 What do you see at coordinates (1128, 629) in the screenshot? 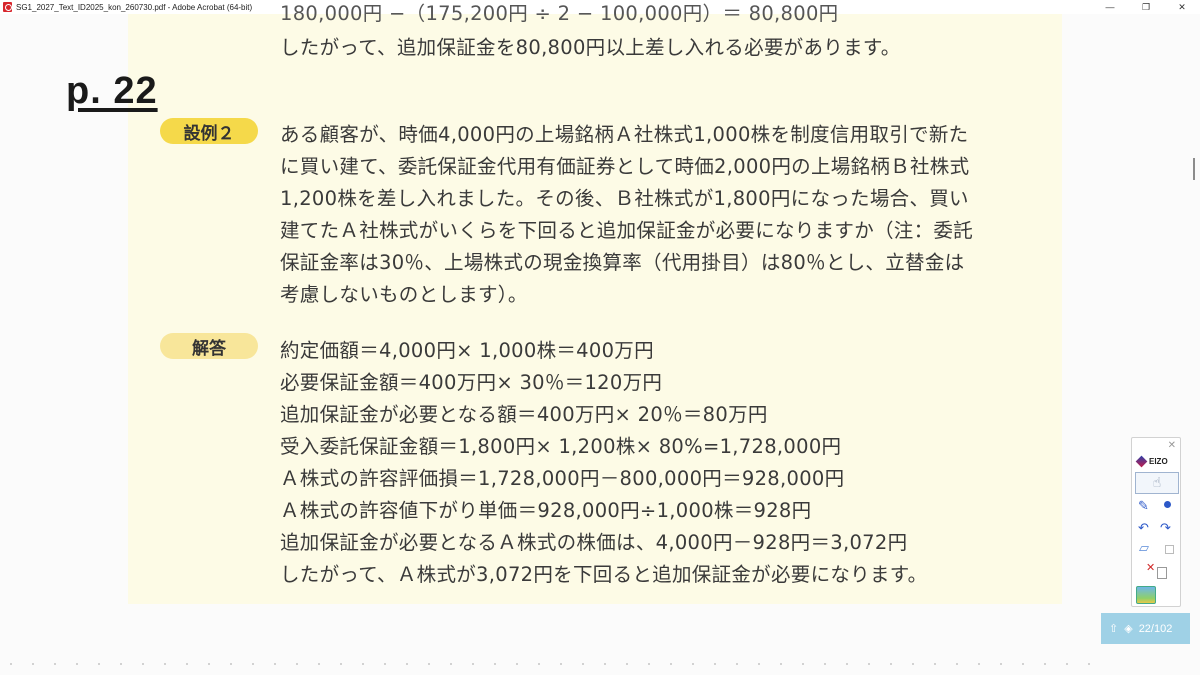
I see `page-icon: ◈` at bounding box center [1128, 629].